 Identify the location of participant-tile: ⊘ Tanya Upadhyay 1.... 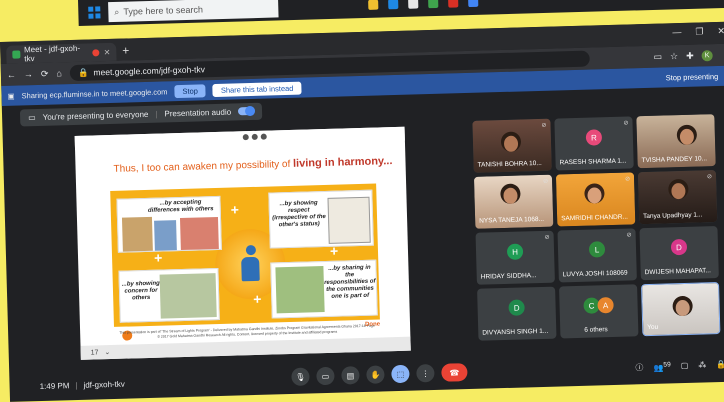
(677, 197).